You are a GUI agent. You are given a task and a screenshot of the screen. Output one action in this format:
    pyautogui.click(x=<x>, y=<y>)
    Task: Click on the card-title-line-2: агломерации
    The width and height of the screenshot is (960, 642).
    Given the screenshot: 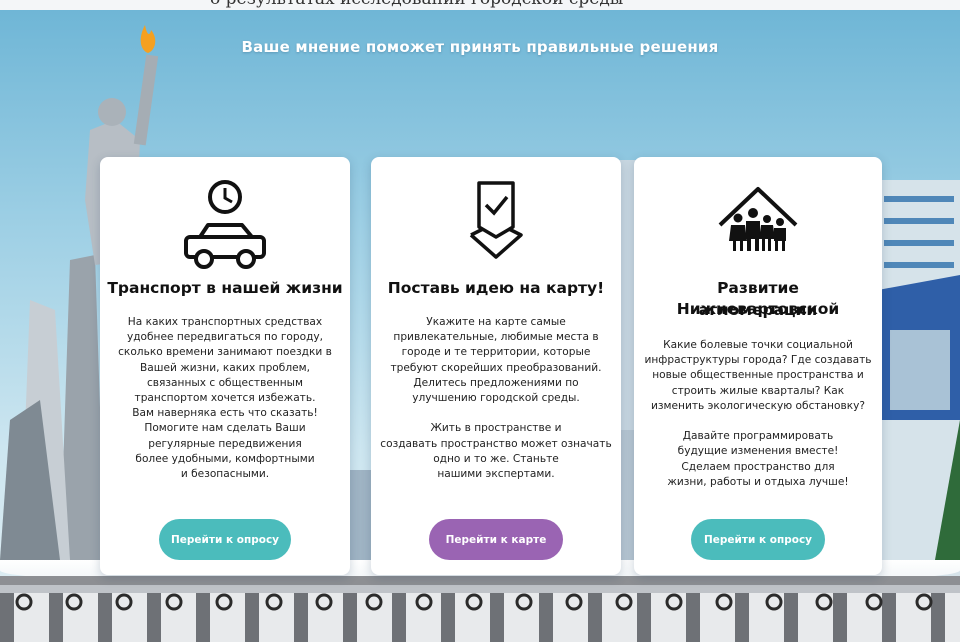 What is the action you would take?
    pyautogui.click(x=758, y=310)
    